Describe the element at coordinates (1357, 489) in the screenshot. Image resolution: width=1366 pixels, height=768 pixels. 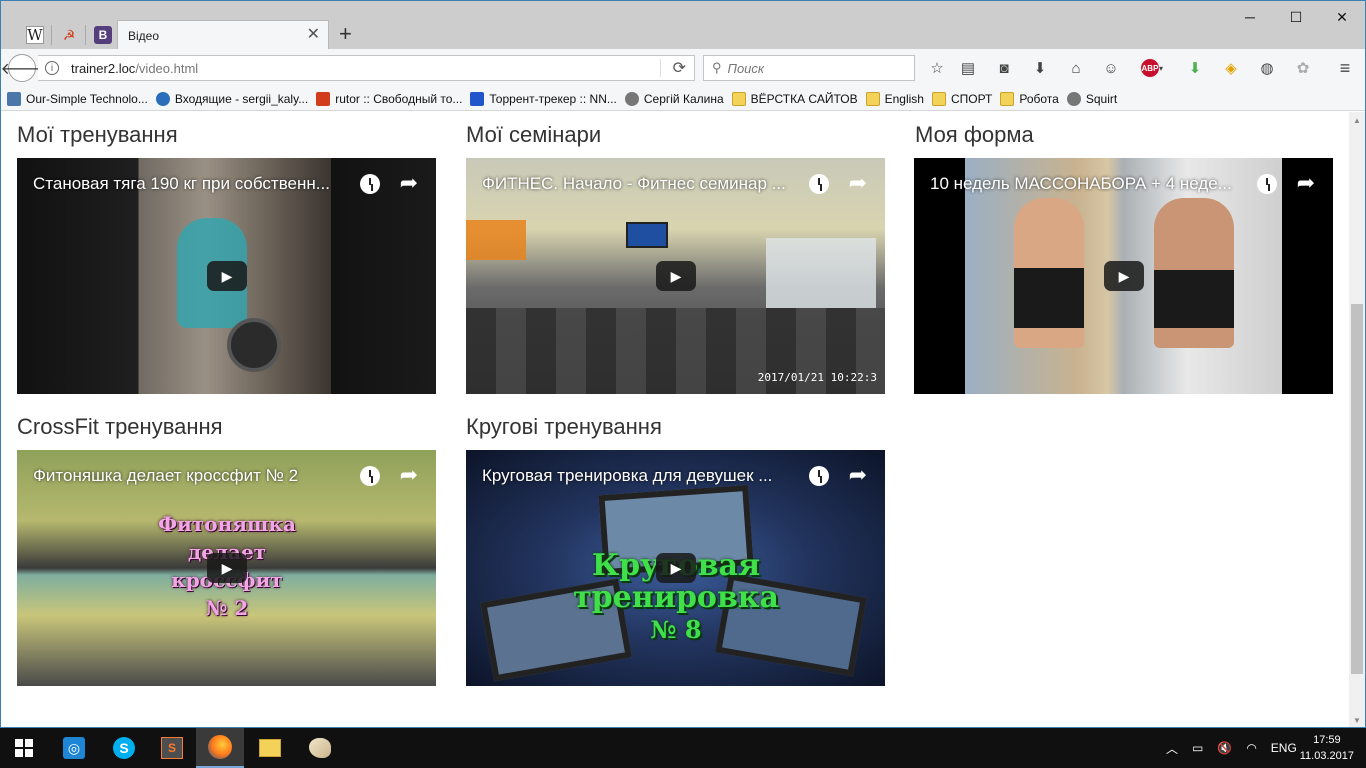
I see `scroll-thumb` at that location.